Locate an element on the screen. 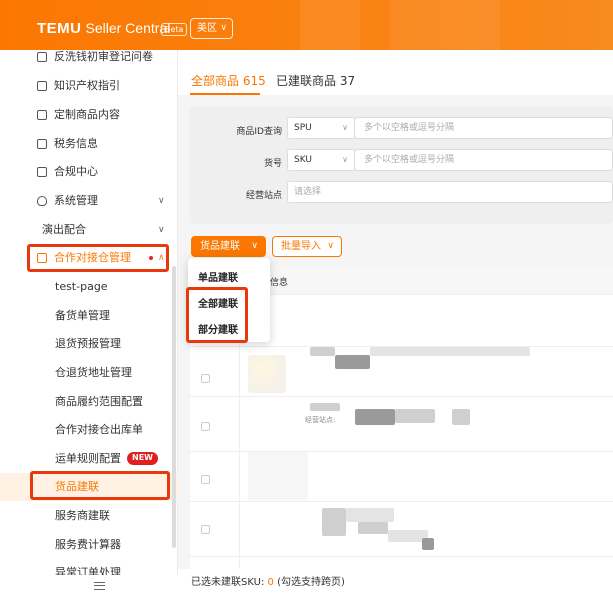  region-label: 美区 is located at coordinates (207, 28).